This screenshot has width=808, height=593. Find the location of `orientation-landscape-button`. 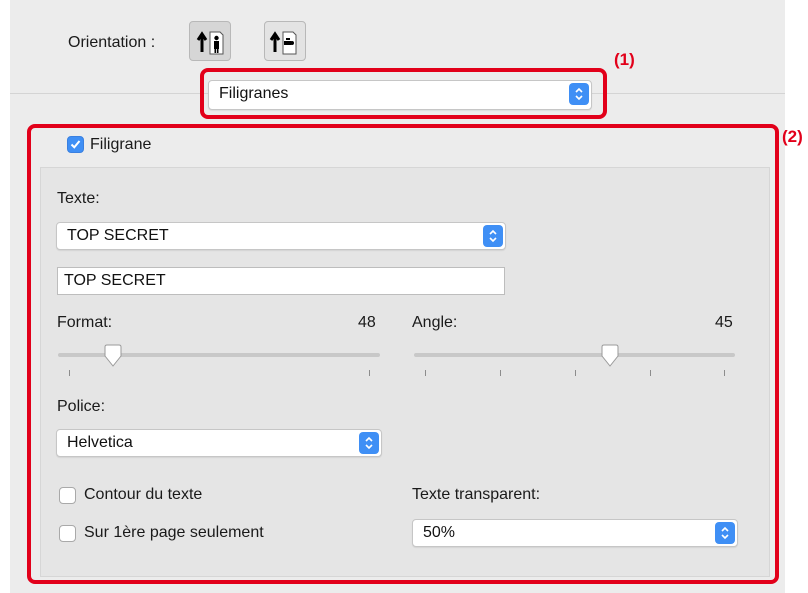

orientation-landscape-button is located at coordinates (285, 41).